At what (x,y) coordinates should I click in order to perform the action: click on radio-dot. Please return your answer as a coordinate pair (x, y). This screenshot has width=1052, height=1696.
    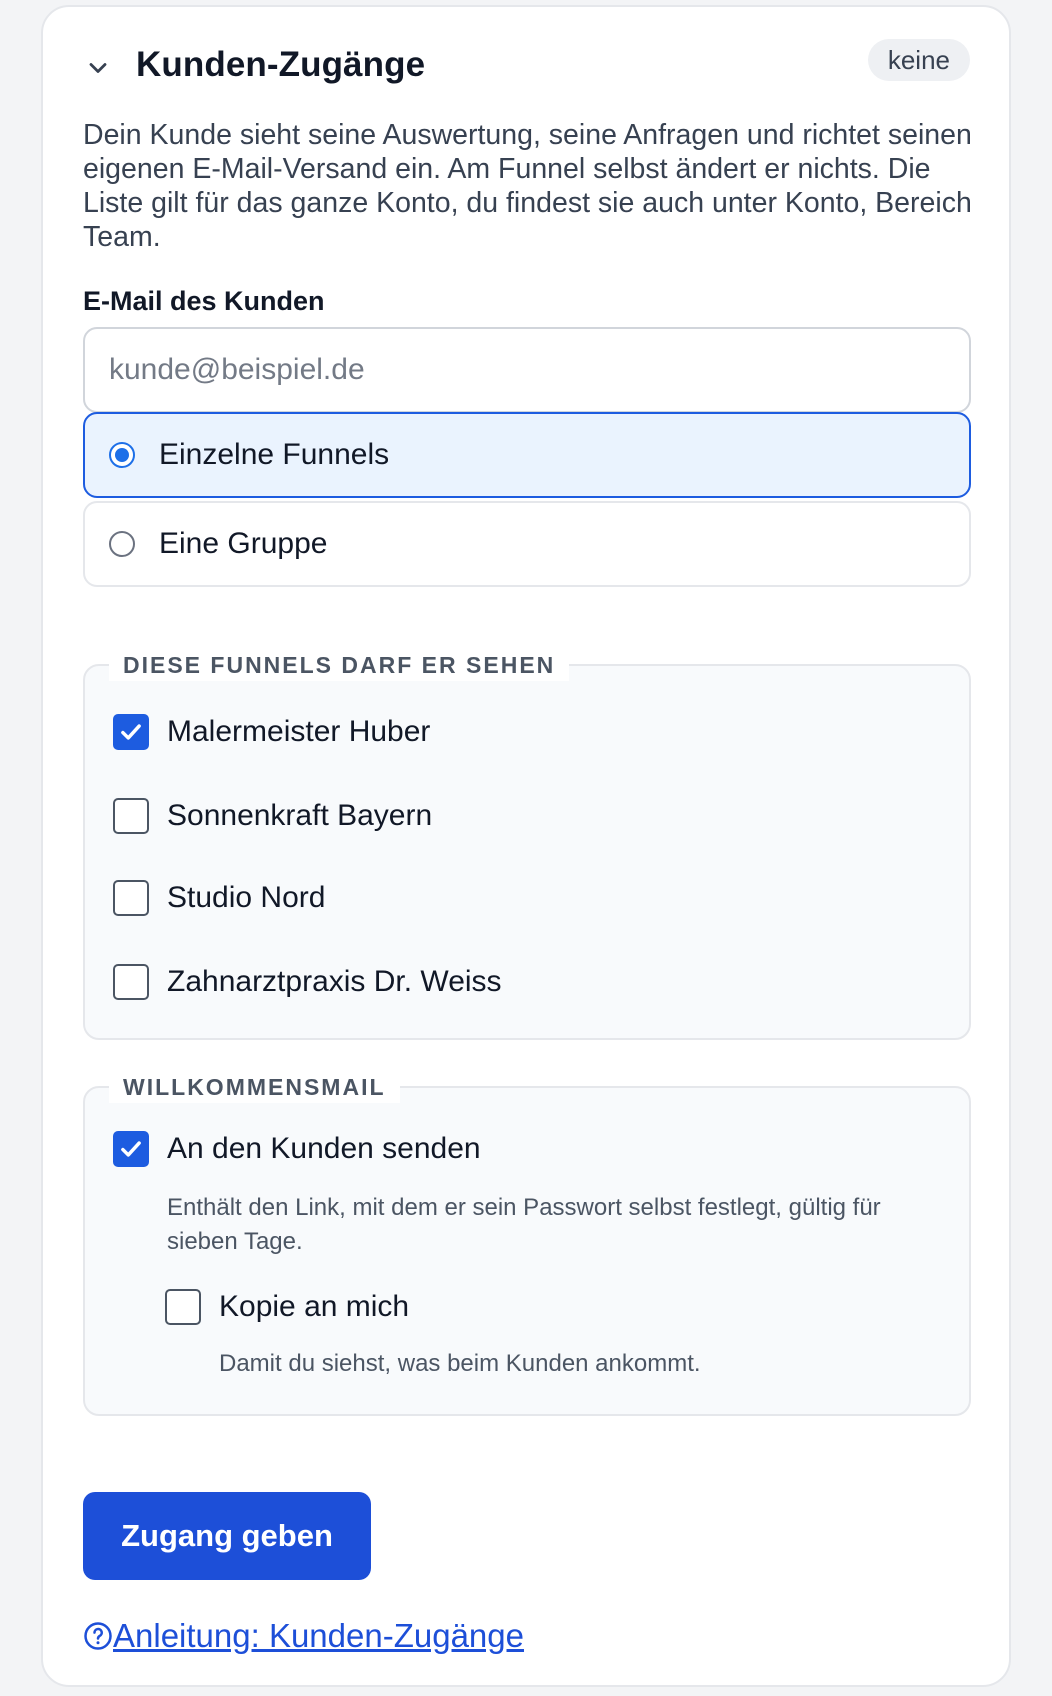
    Looking at the image, I should click on (122, 455).